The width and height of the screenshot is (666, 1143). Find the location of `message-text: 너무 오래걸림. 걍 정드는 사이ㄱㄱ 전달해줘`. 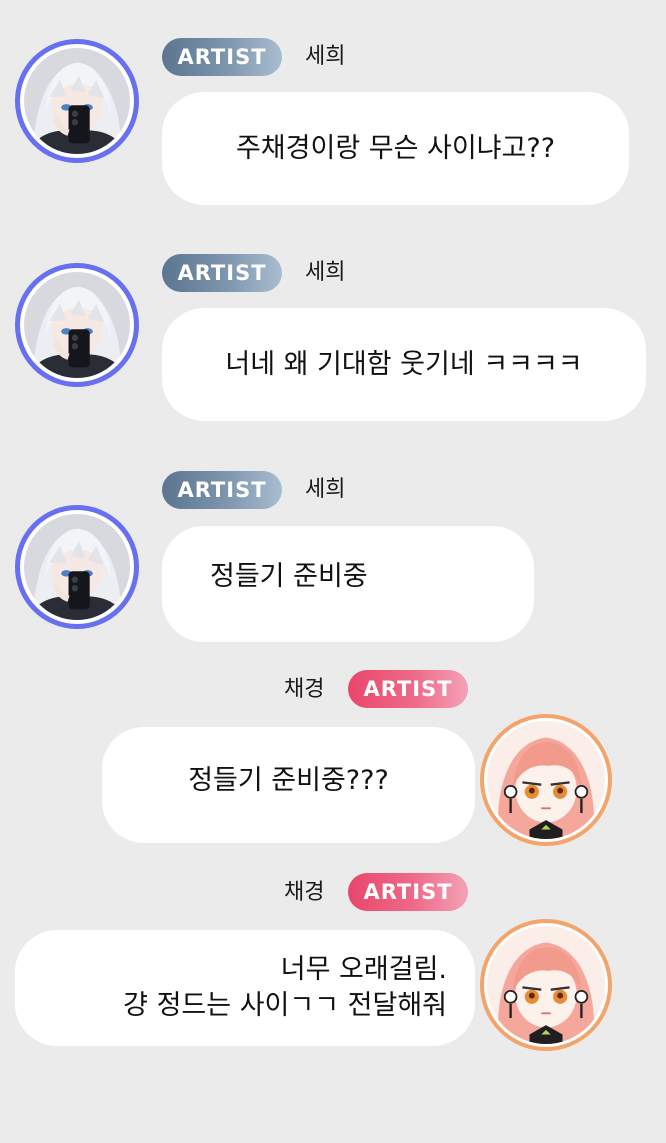

message-text: 너무 오래걸림. 걍 정드는 사이ㄱㄱ 전달해줘 is located at coordinates (245, 988).